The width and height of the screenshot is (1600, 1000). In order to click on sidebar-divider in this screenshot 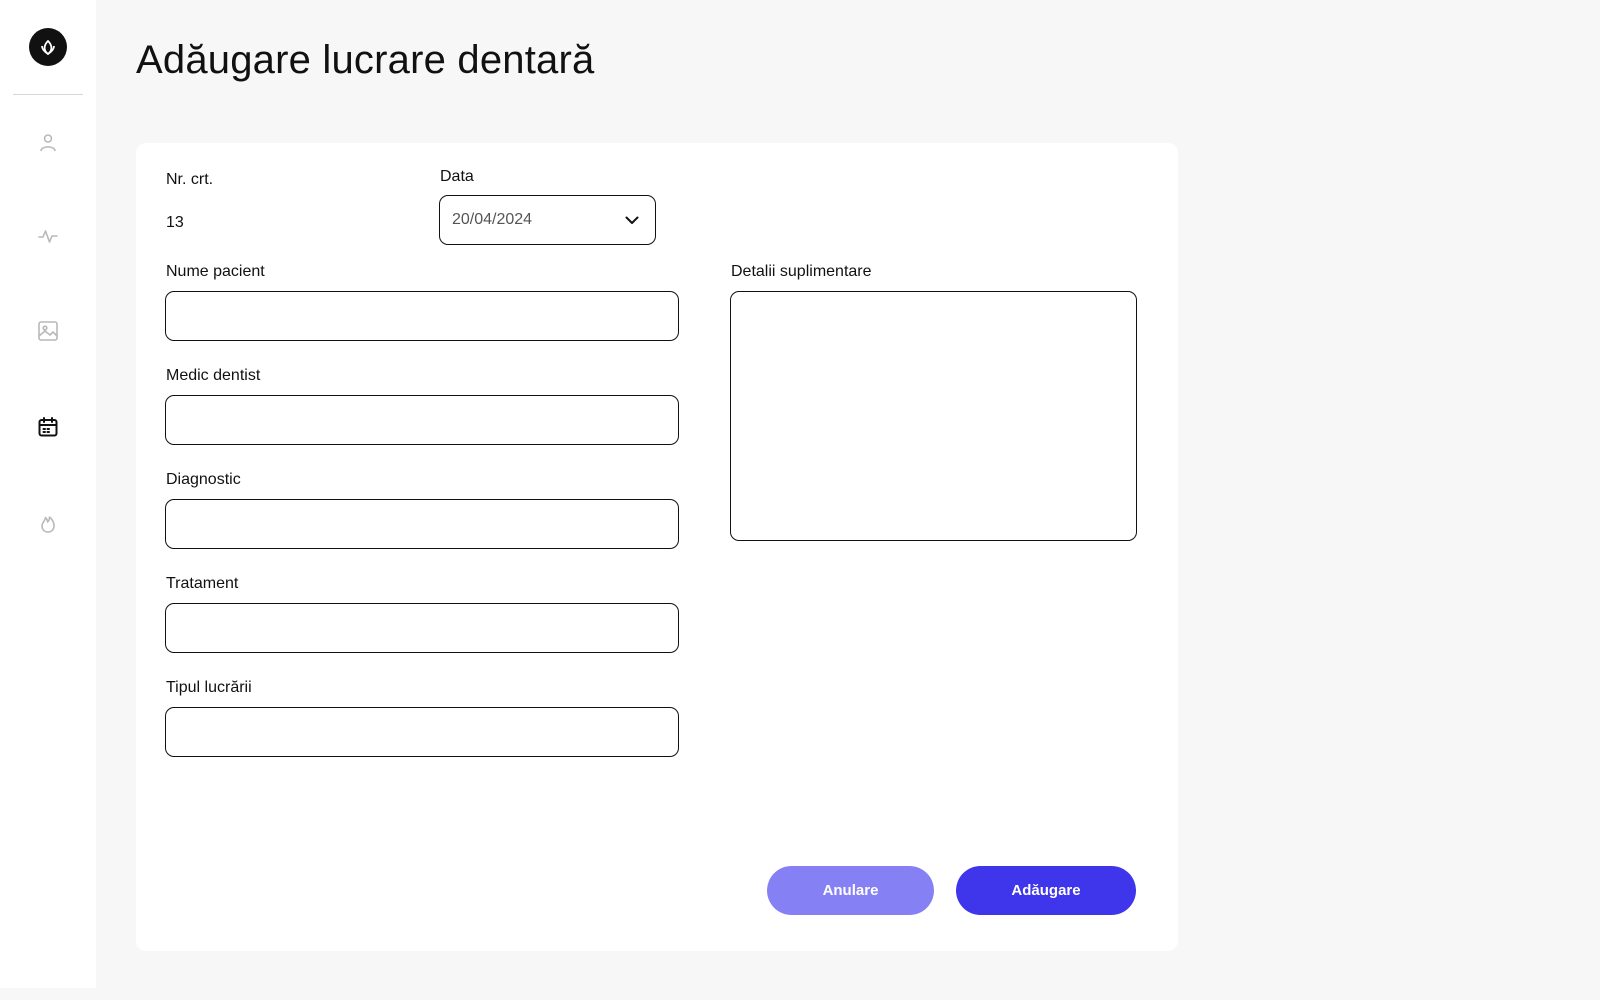, I will do `click(48, 94)`.